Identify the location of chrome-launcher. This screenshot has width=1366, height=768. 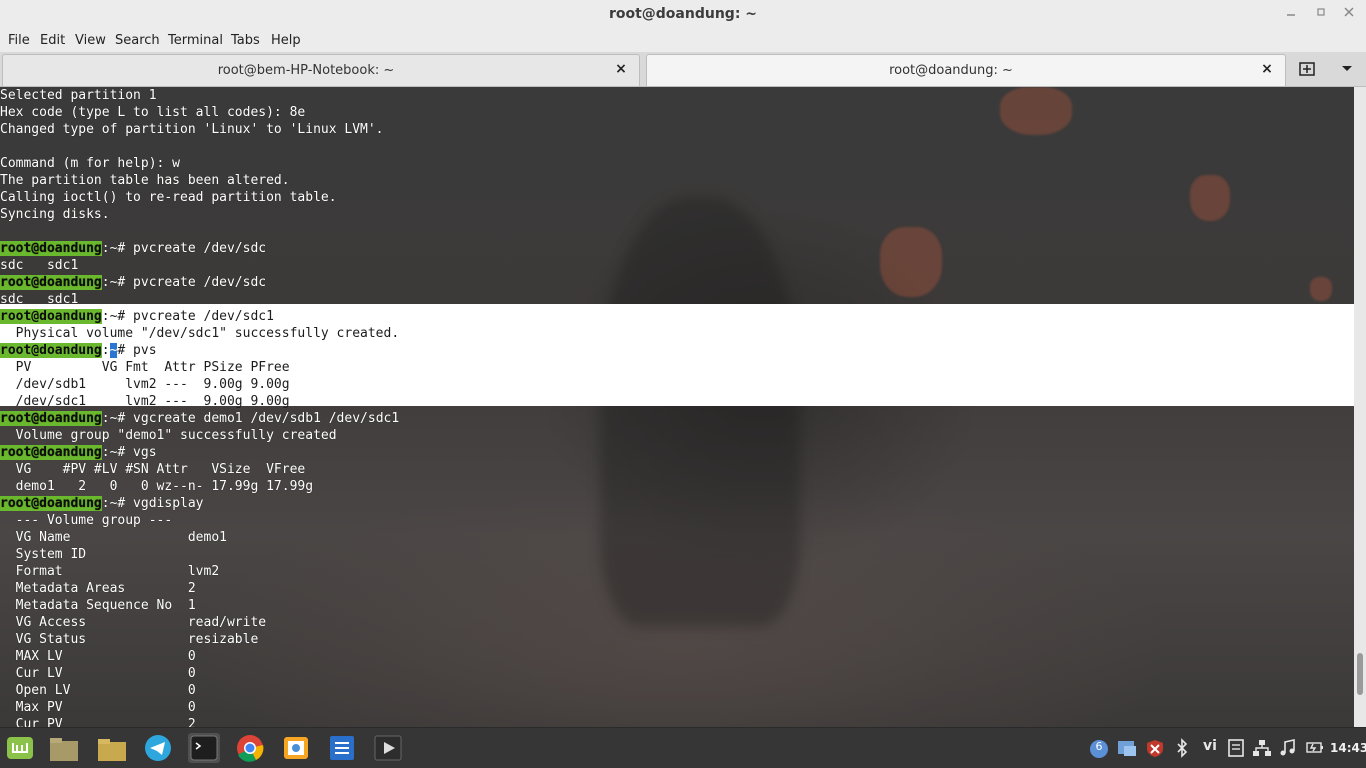
(250, 748).